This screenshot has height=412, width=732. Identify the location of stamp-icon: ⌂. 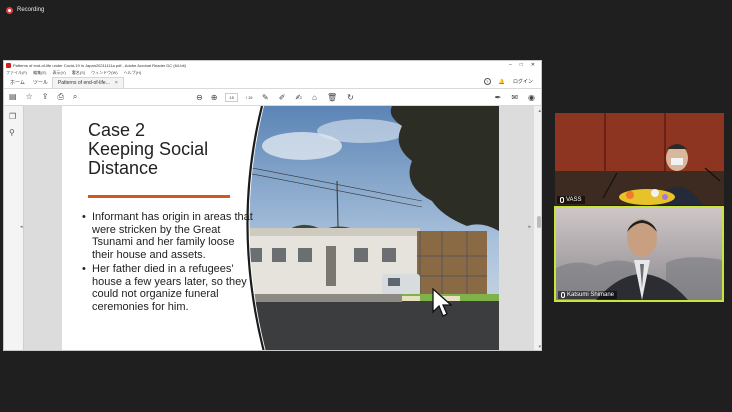
(314, 97).